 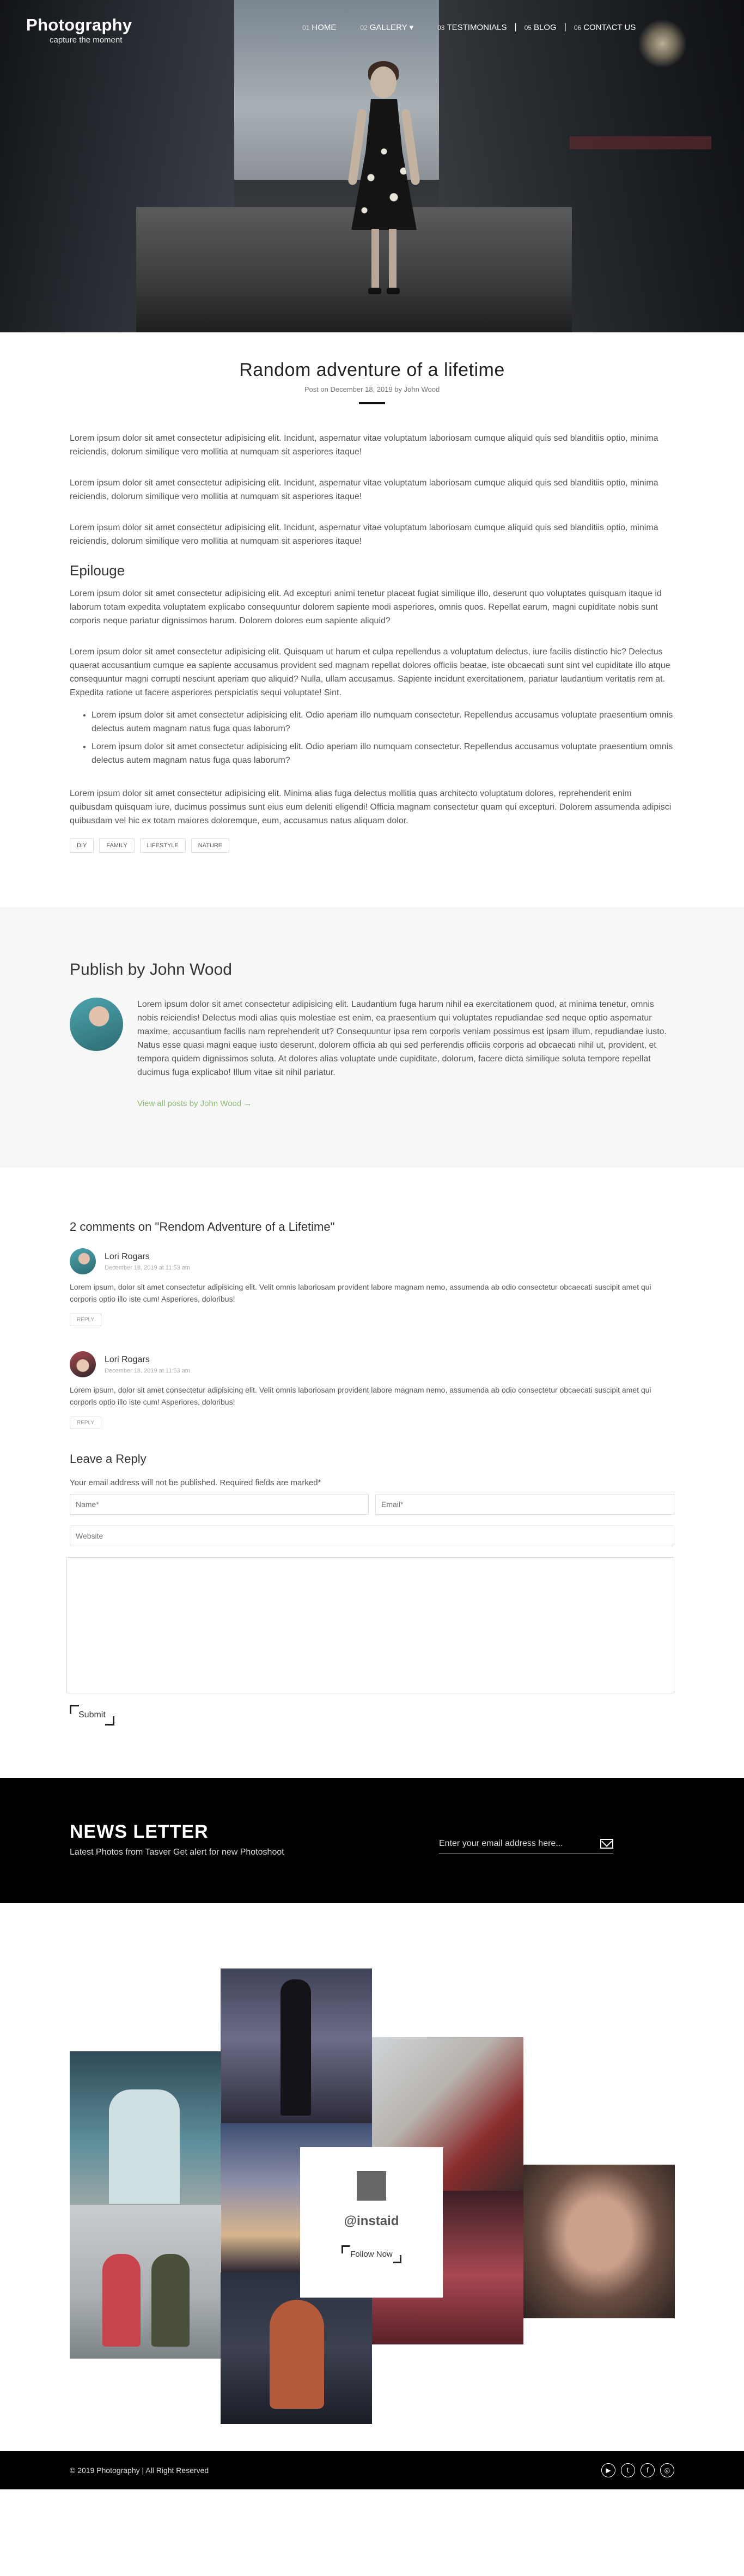 I want to click on social-links: ▶ t f ◎, so click(x=637, y=2470).